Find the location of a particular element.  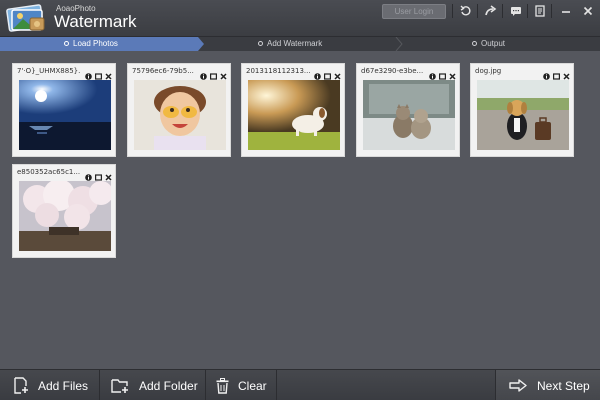

app-logo-icon is located at coordinates (28, 19).